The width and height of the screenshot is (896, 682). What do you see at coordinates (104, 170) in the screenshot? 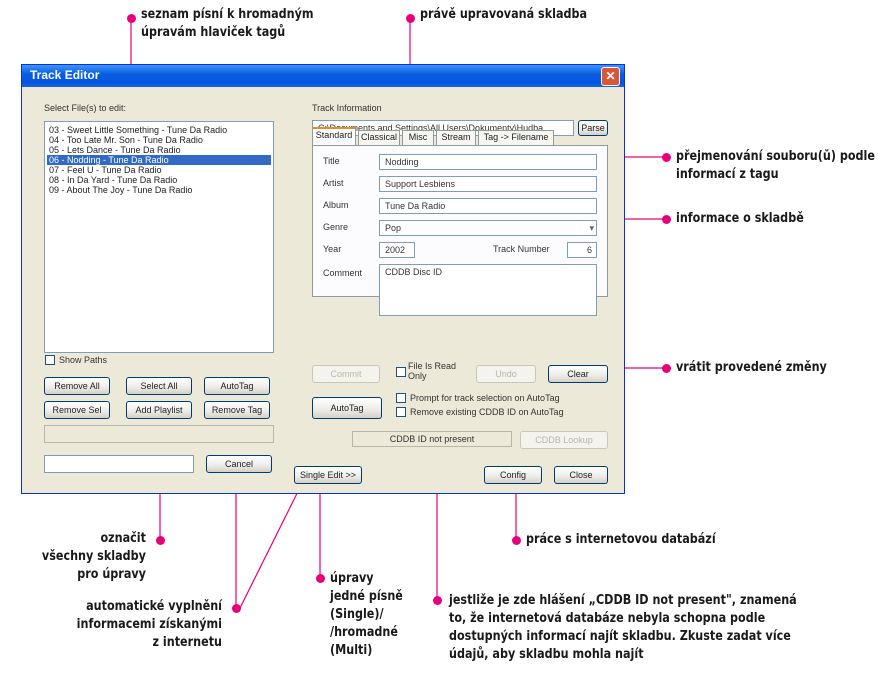
I see `list-item: 07 - Feel U - Tune Da Radio` at bounding box center [104, 170].